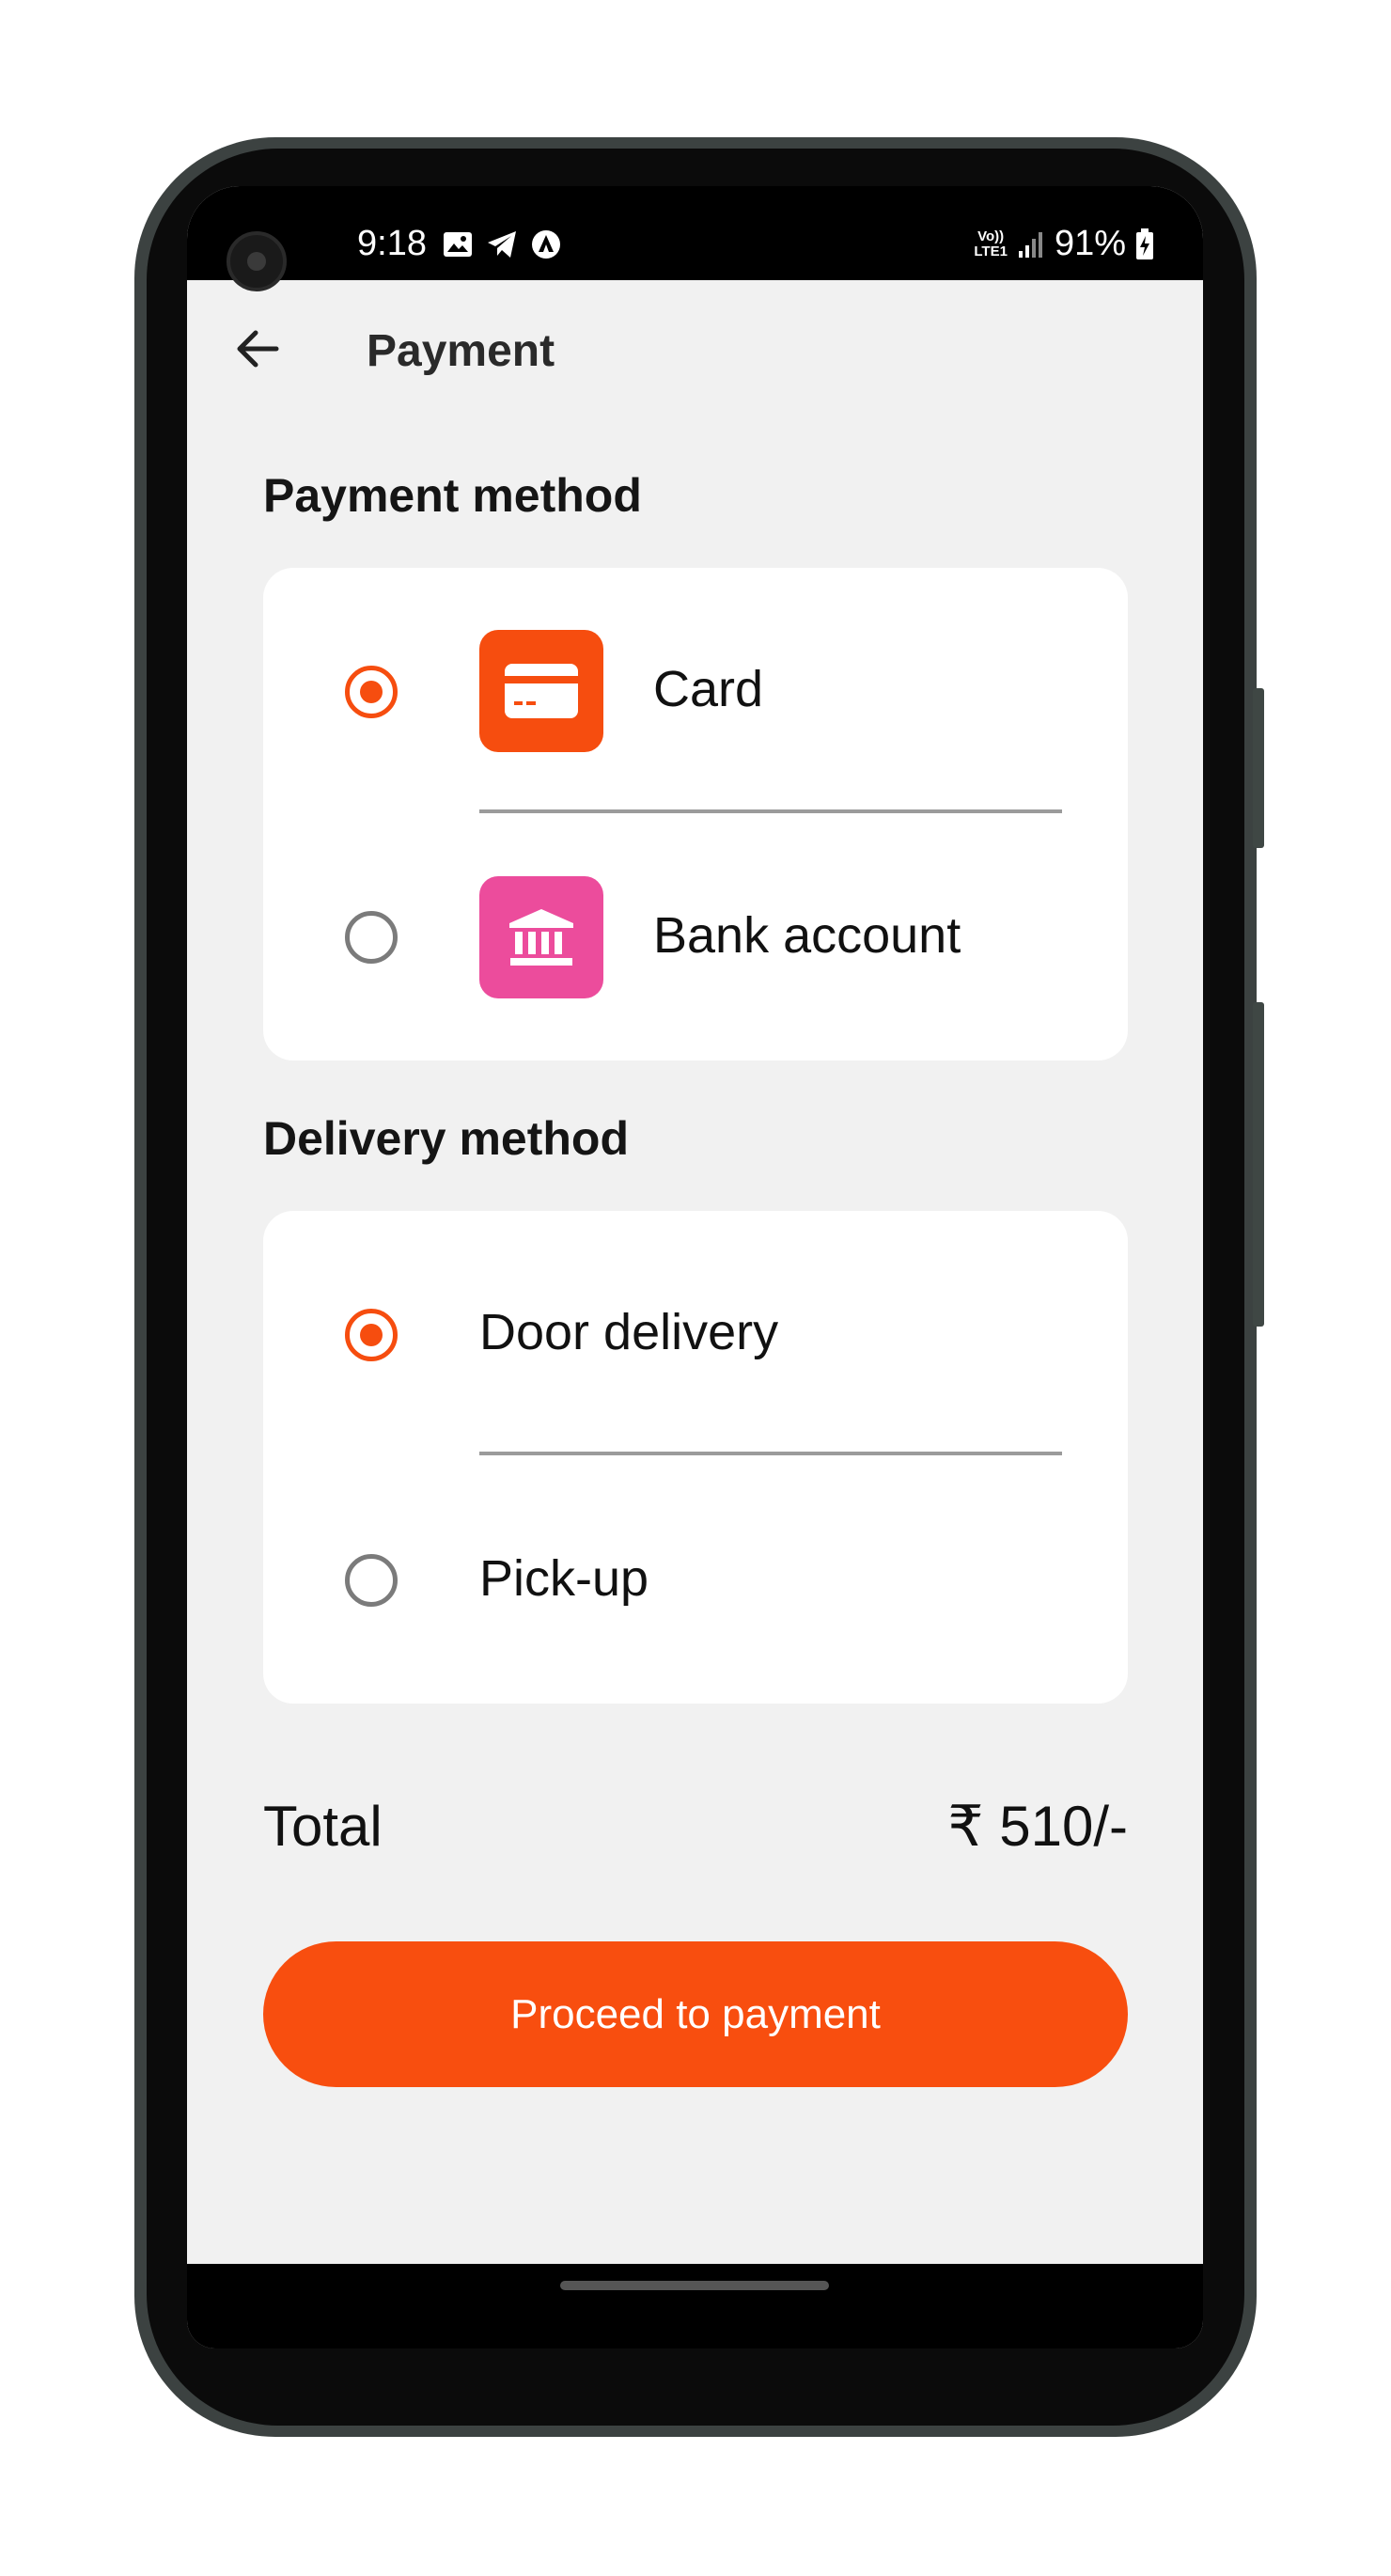 The height and width of the screenshot is (2576, 1391). What do you see at coordinates (447, 1138) in the screenshot?
I see `delivery-method-title: Delivery method` at bounding box center [447, 1138].